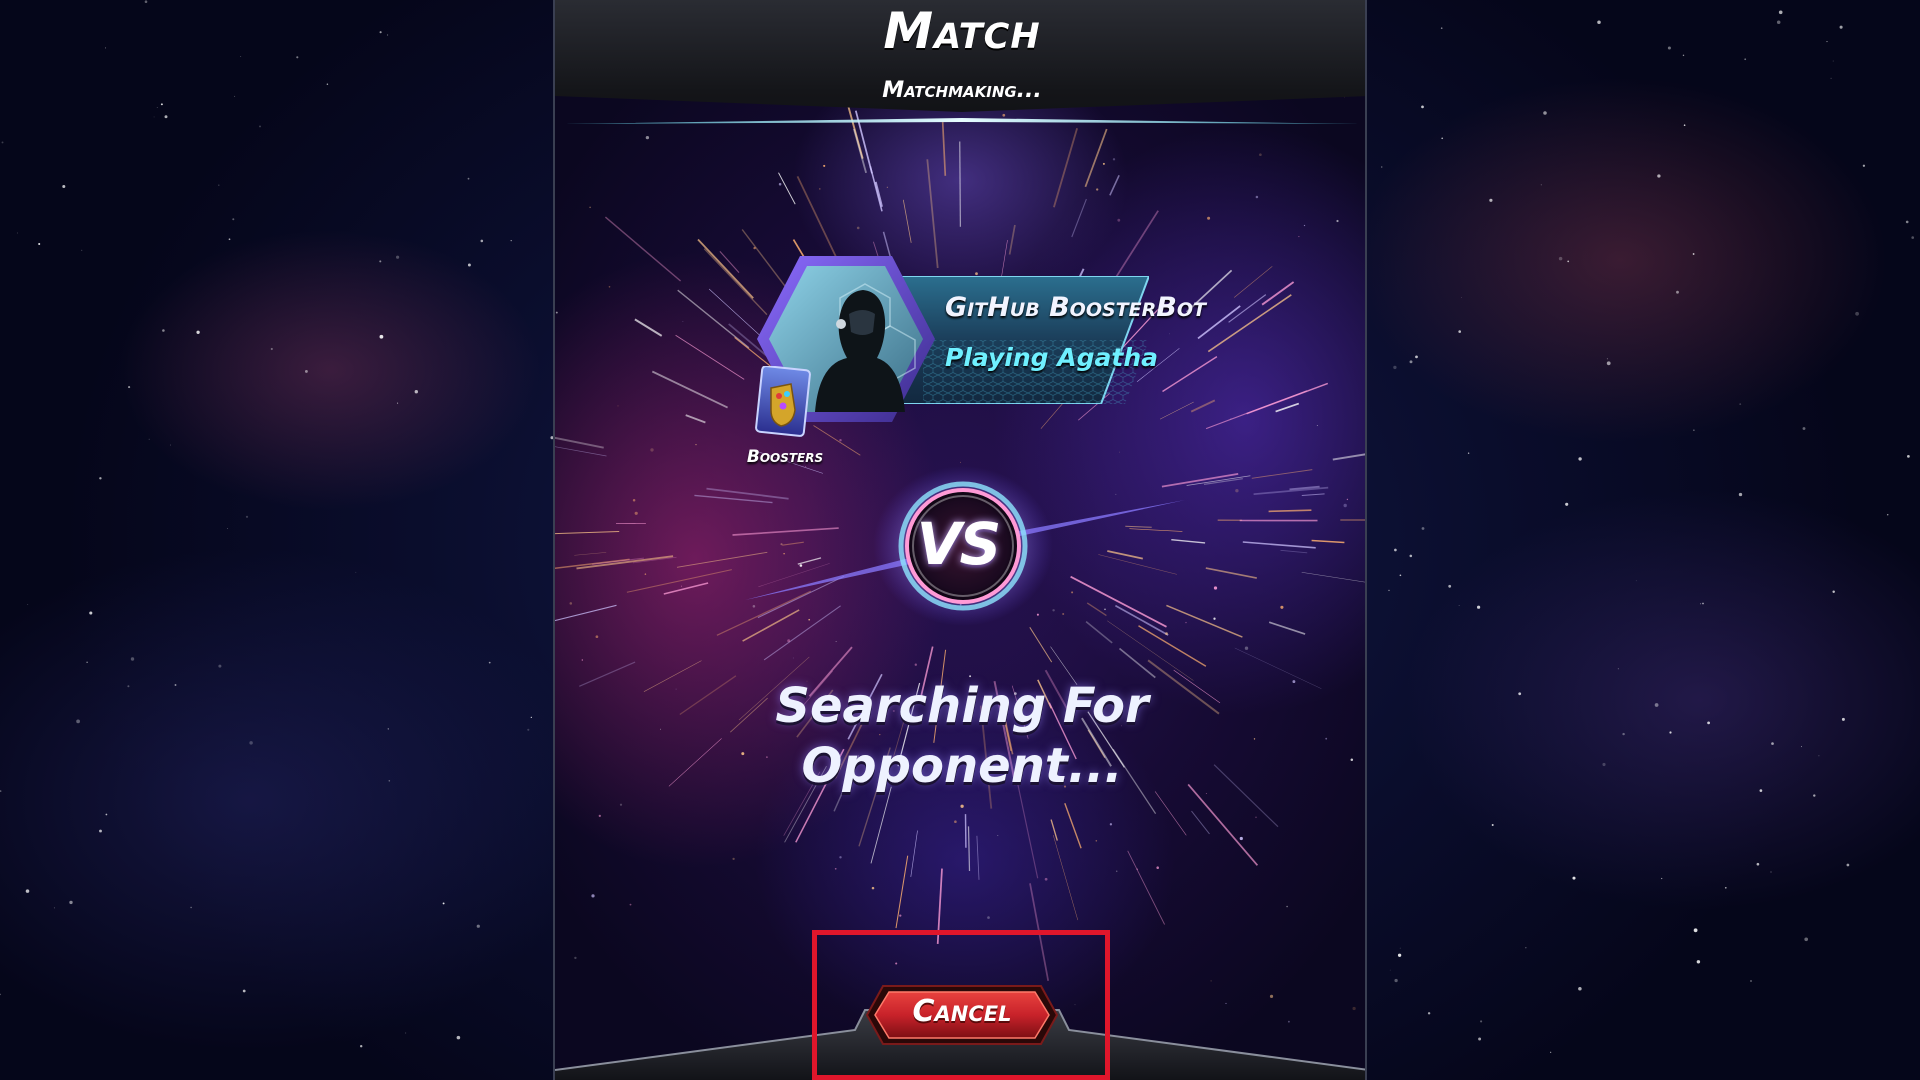  Describe the element at coordinates (1051, 357) in the screenshot. I see `player-deck-status: Playing Agatha` at that location.